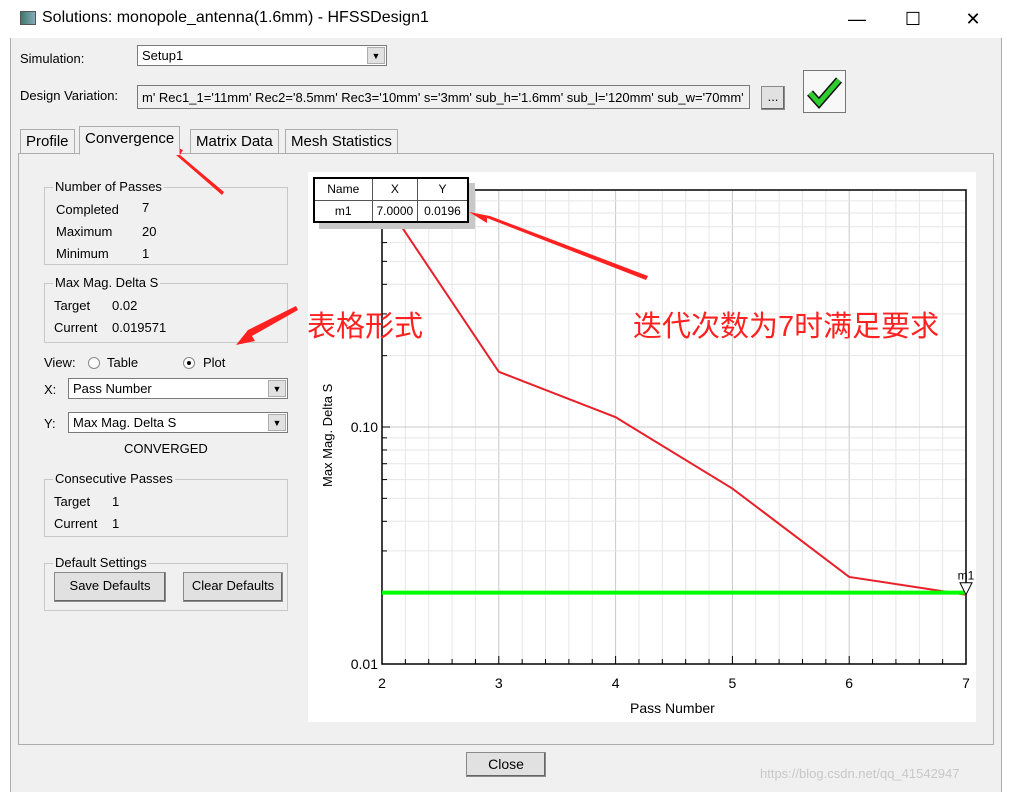  Describe the element at coordinates (234, 141) in the screenshot. I see `tab-matrix-data: Matrix Data` at that location.